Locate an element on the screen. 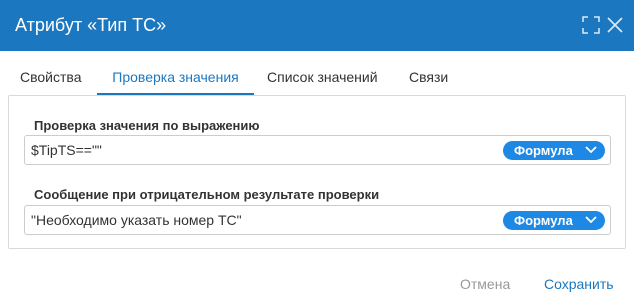  expression-formula-button: Формула is located at coordinates (554, 150).